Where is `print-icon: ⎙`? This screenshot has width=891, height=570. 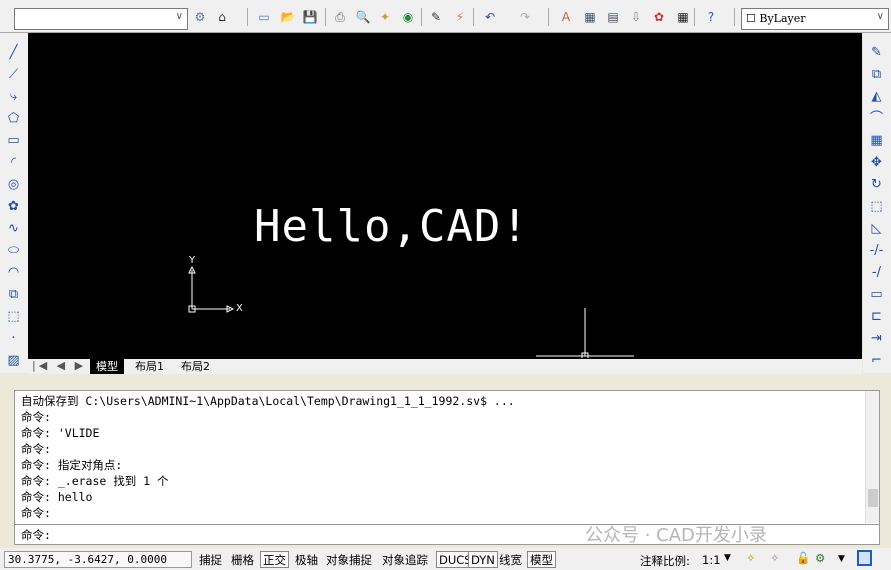
print-icon: ⎙ is located at coordinates (340, 17).